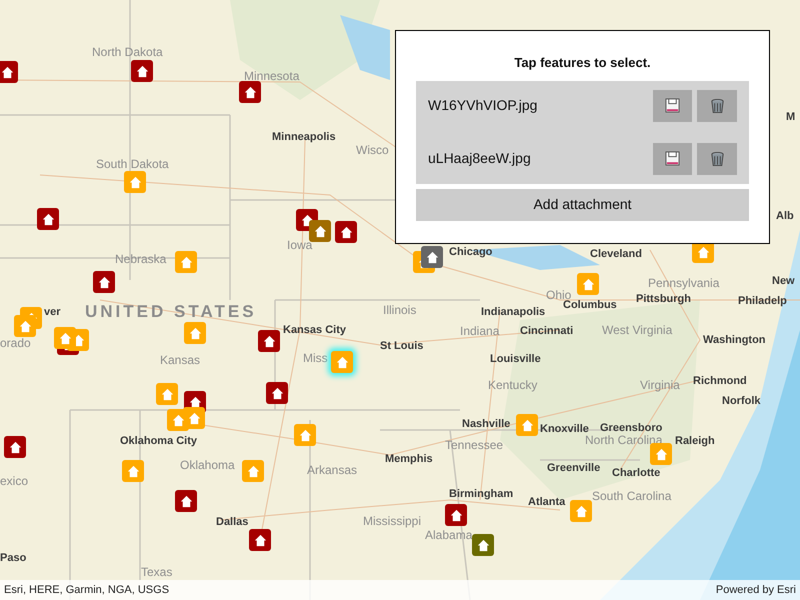 This screenshot has width=800, height=600. Describe the element at coordinates (399, 310) in the screenshot. I see `map-label: Illinois` at that location.